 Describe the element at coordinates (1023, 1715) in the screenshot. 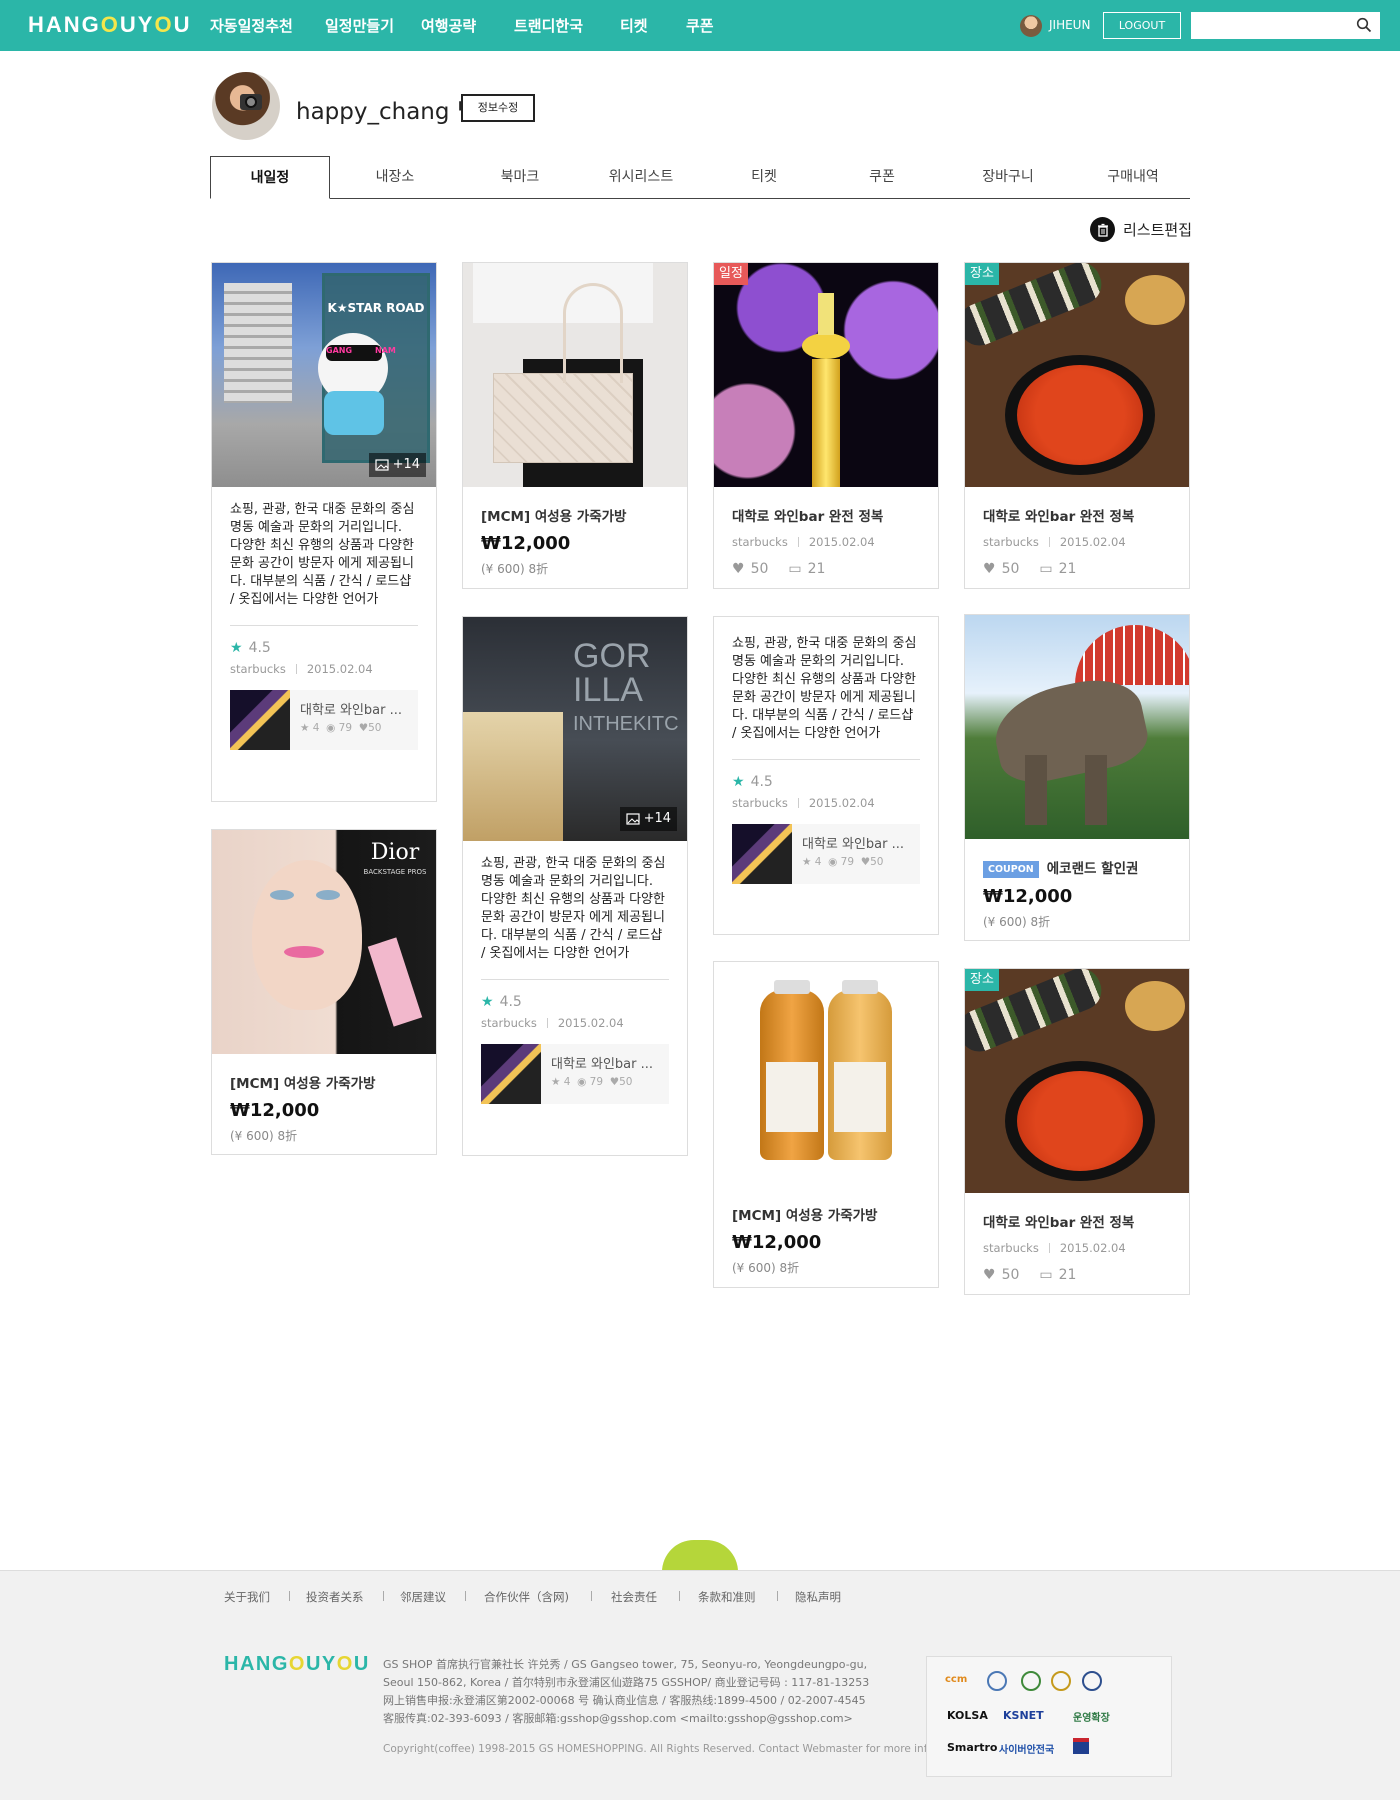

I see `cert-ksnet: KSNET` at that location.